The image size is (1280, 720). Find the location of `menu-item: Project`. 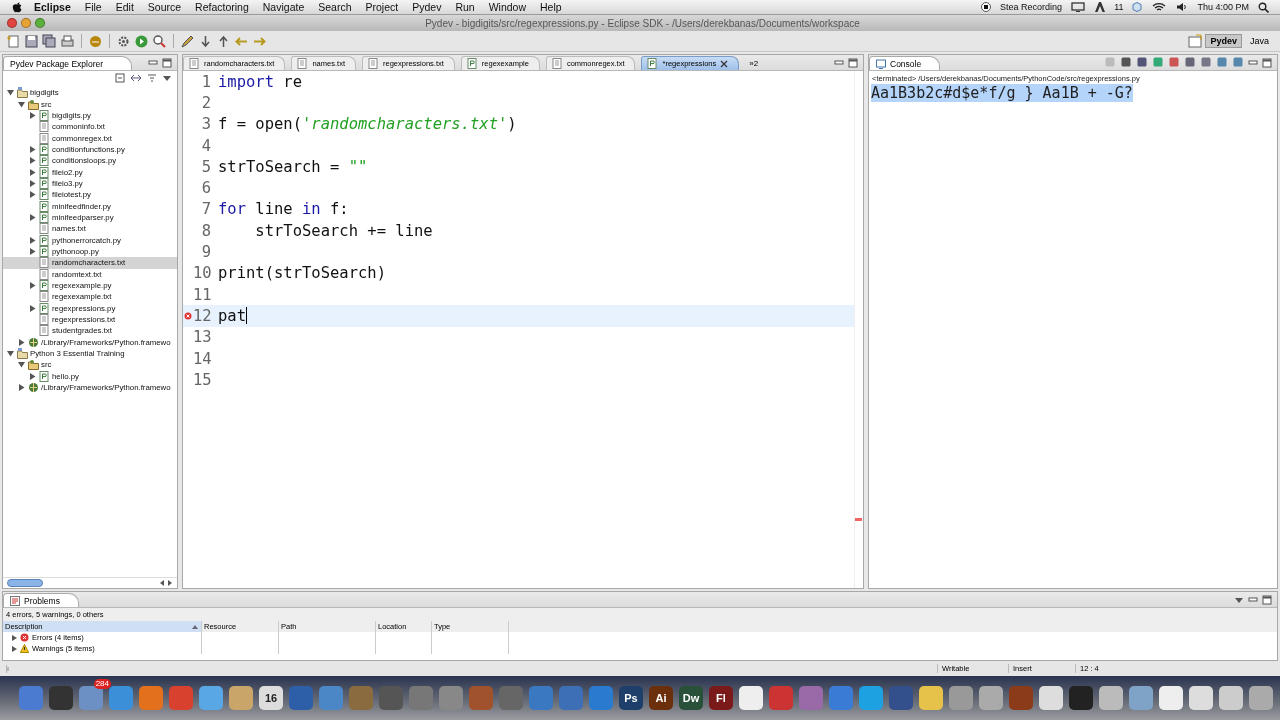

menu-item: Project is located at coordinates (382, 7).